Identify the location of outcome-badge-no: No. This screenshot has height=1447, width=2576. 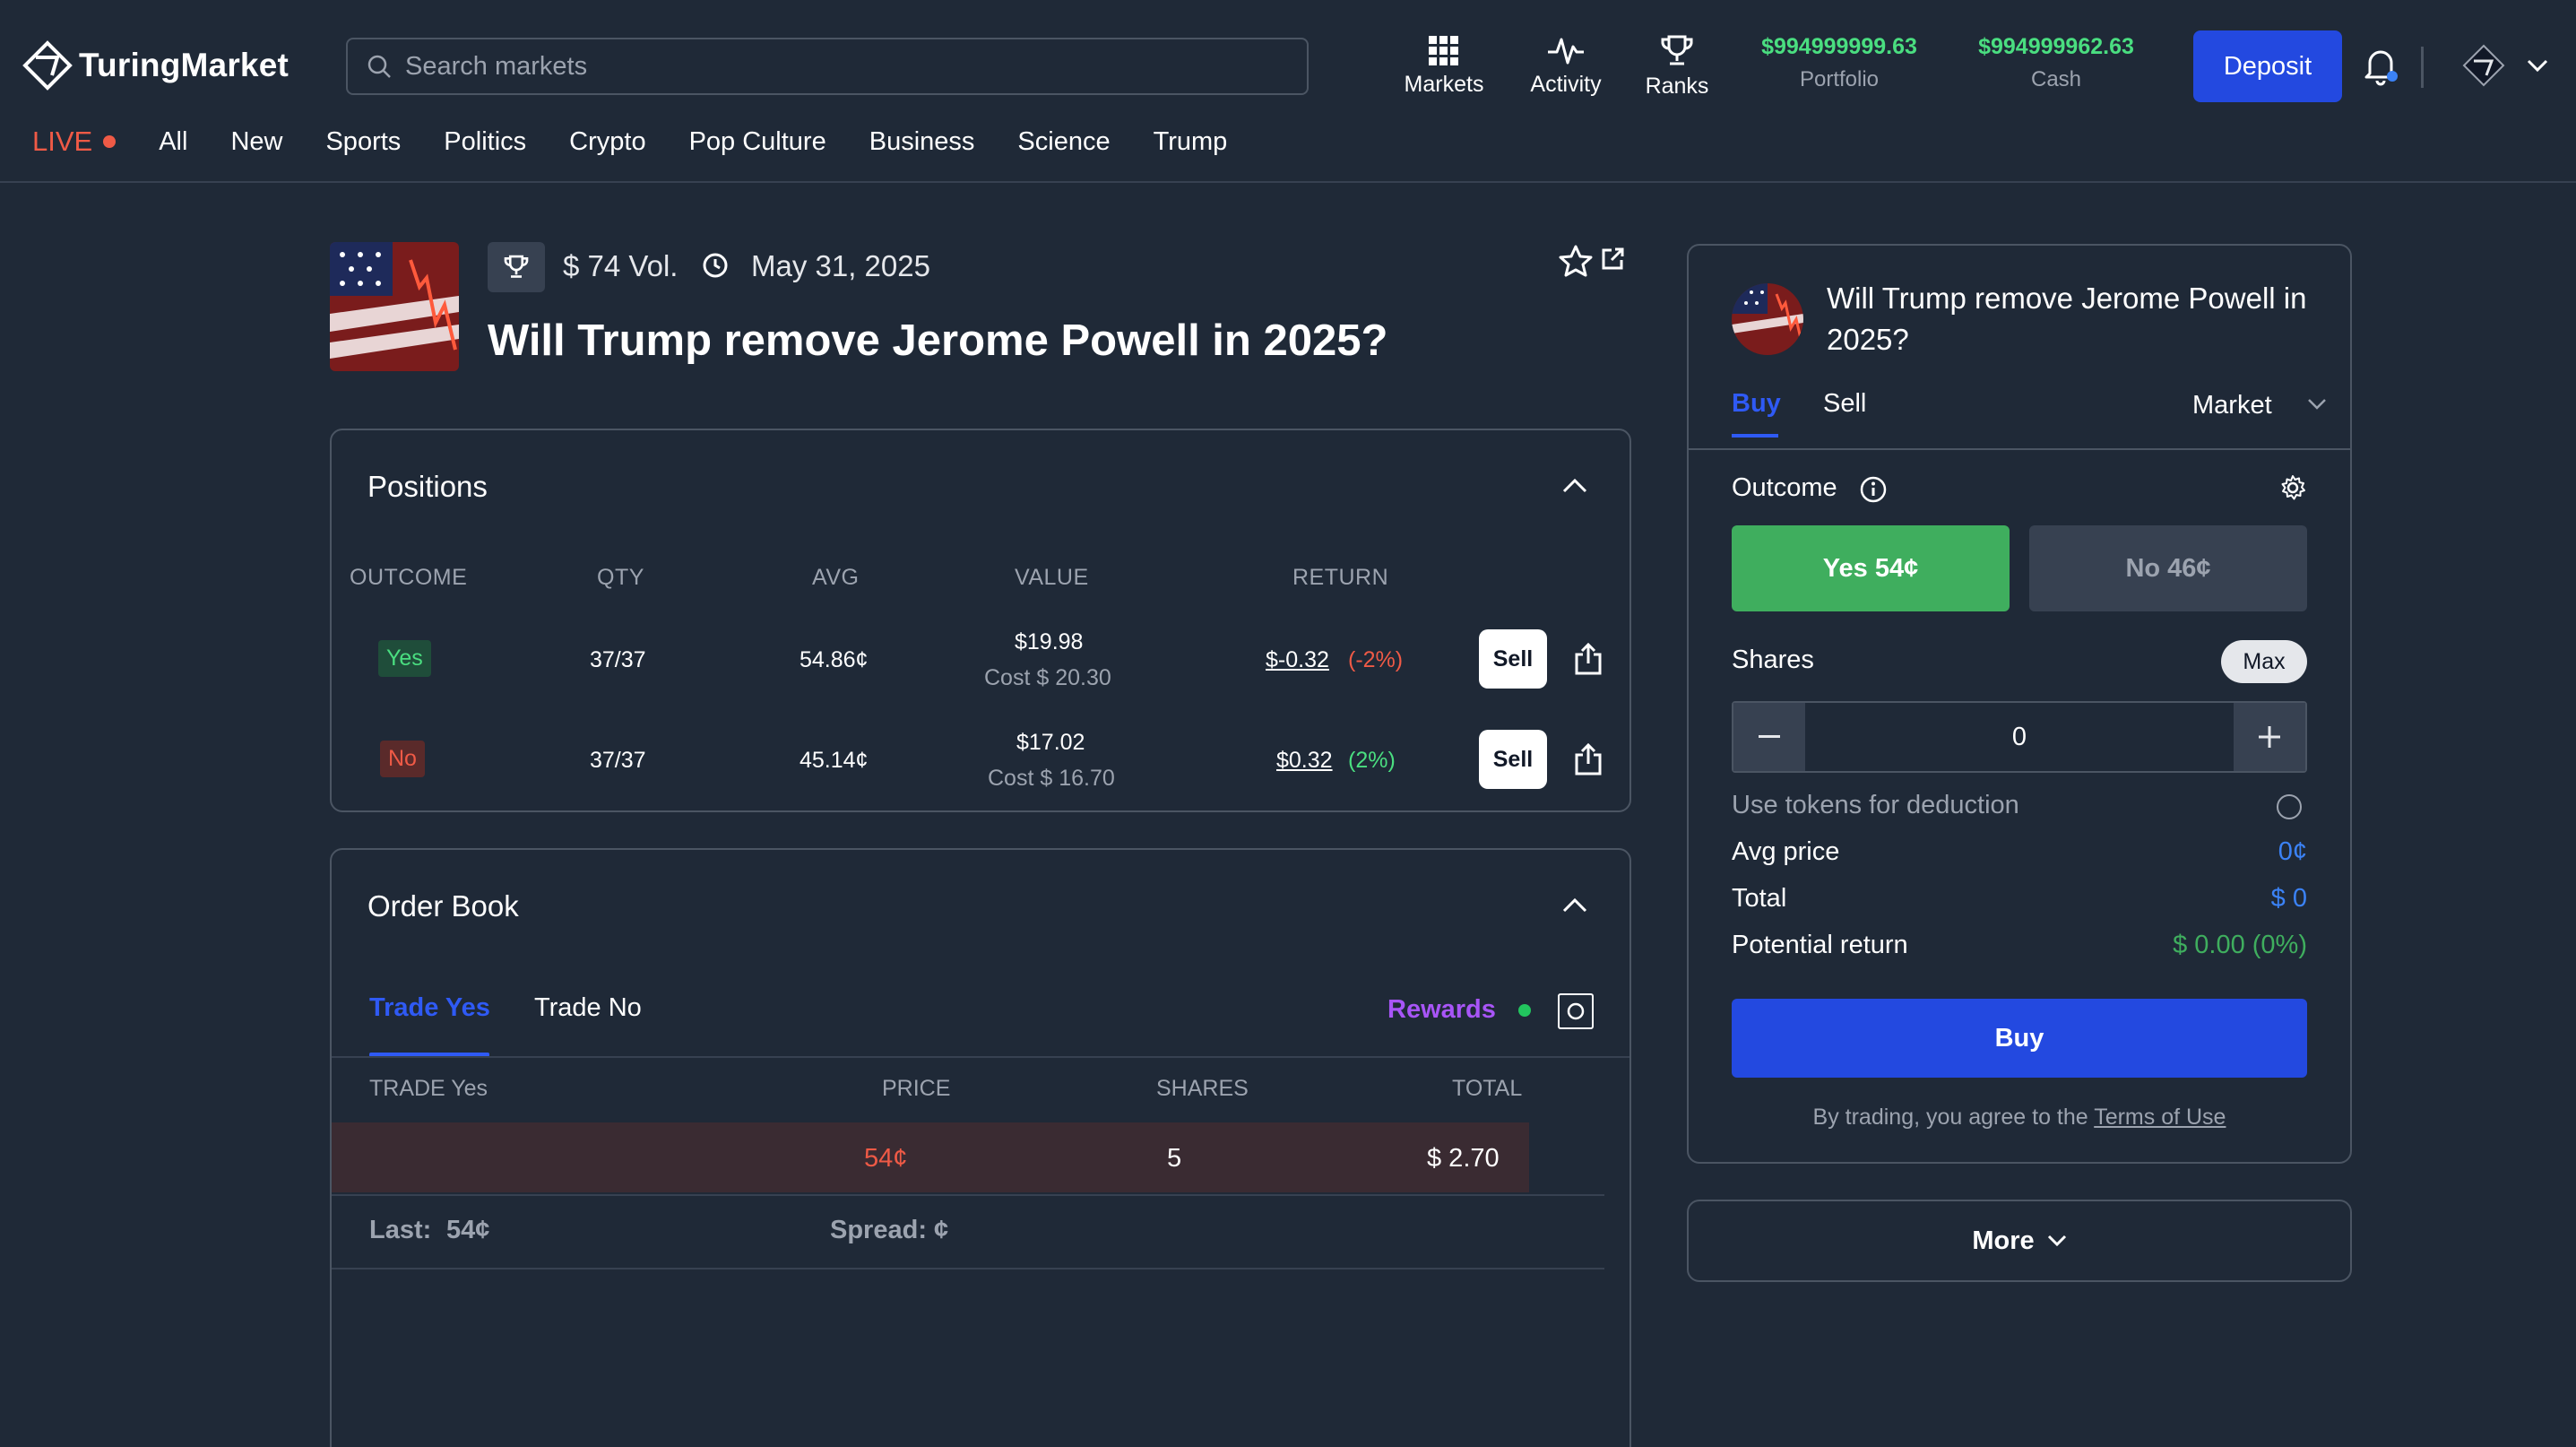
(402, 759).